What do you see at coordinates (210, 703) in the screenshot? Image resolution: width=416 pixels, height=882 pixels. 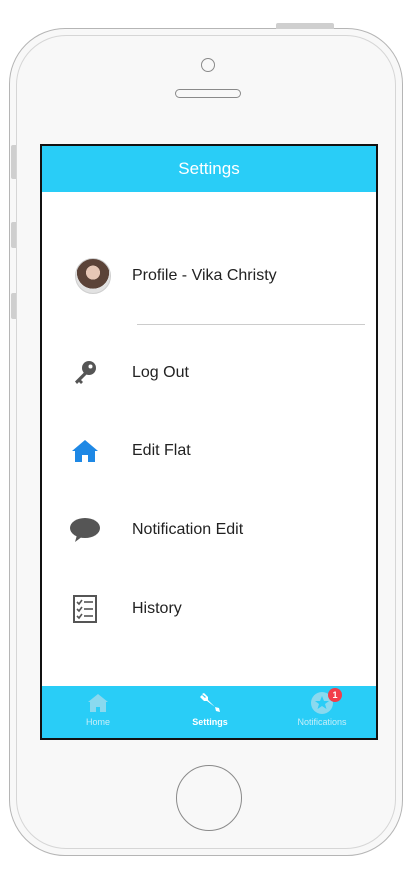 I see `wrench-icon` at bounding box center [210, 703].